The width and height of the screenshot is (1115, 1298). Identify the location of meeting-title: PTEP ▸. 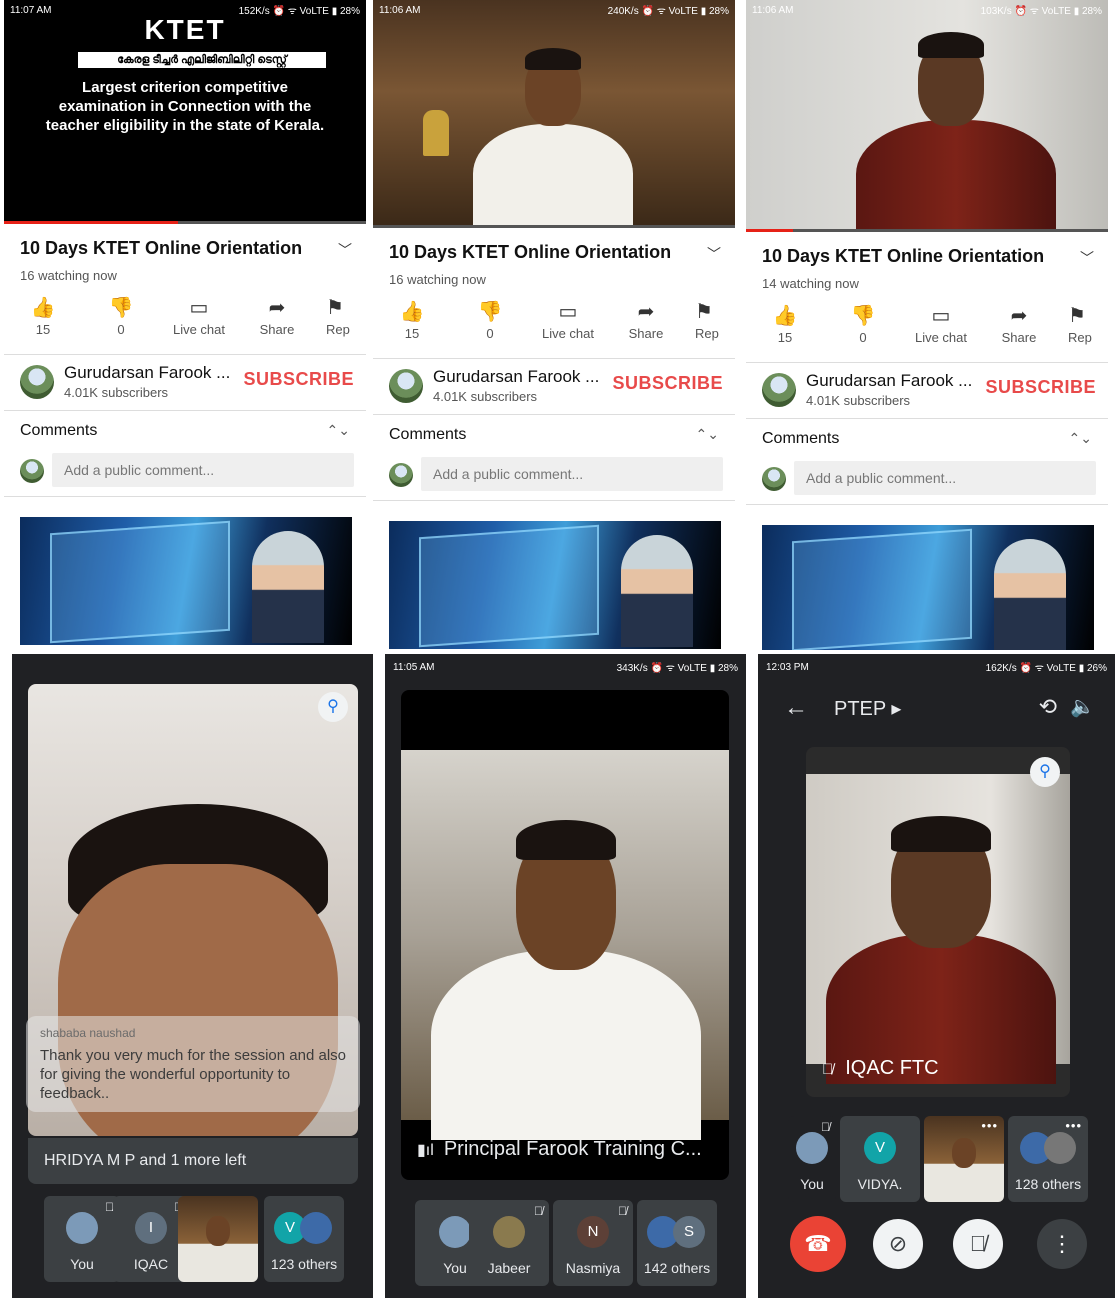
(867, 708).